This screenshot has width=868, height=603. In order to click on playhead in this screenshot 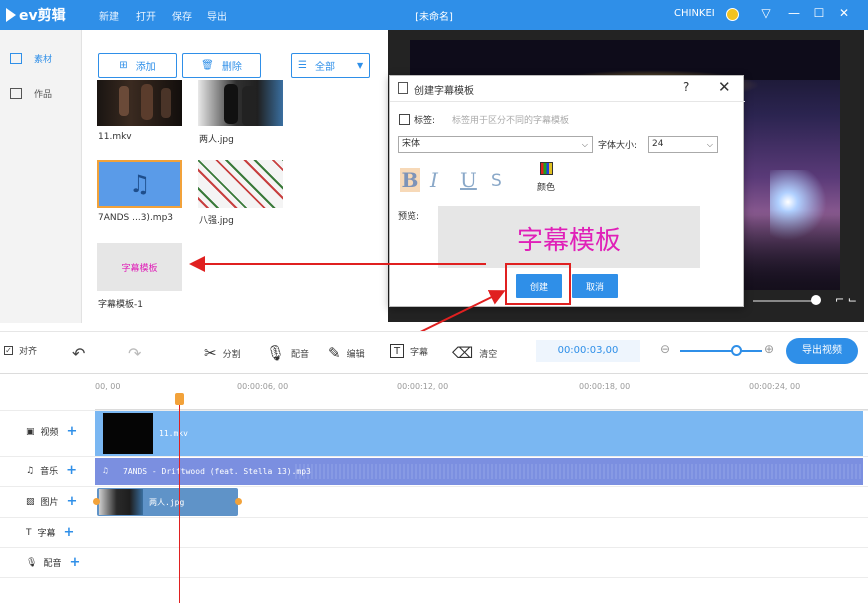, I will do `click(179, 498)`.